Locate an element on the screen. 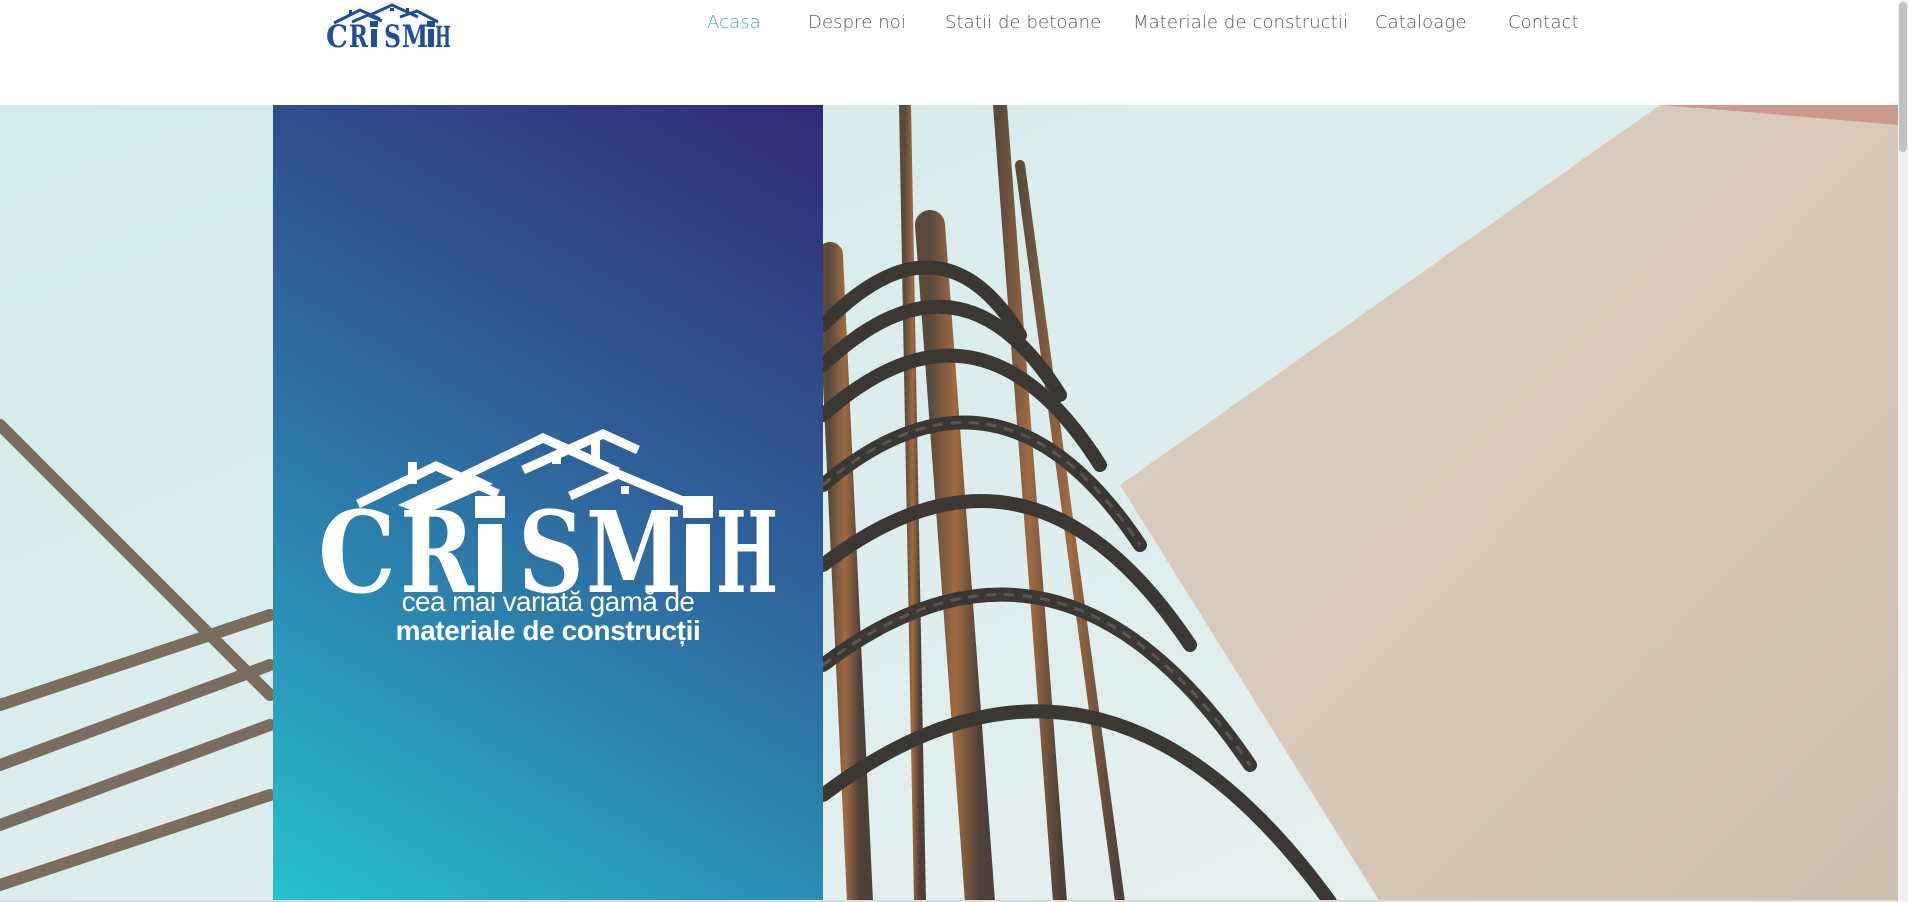 This screenshot has height=902, width=1908. tagline-line-1: cea mai variată gamă de is located at coordinates (548, 601).